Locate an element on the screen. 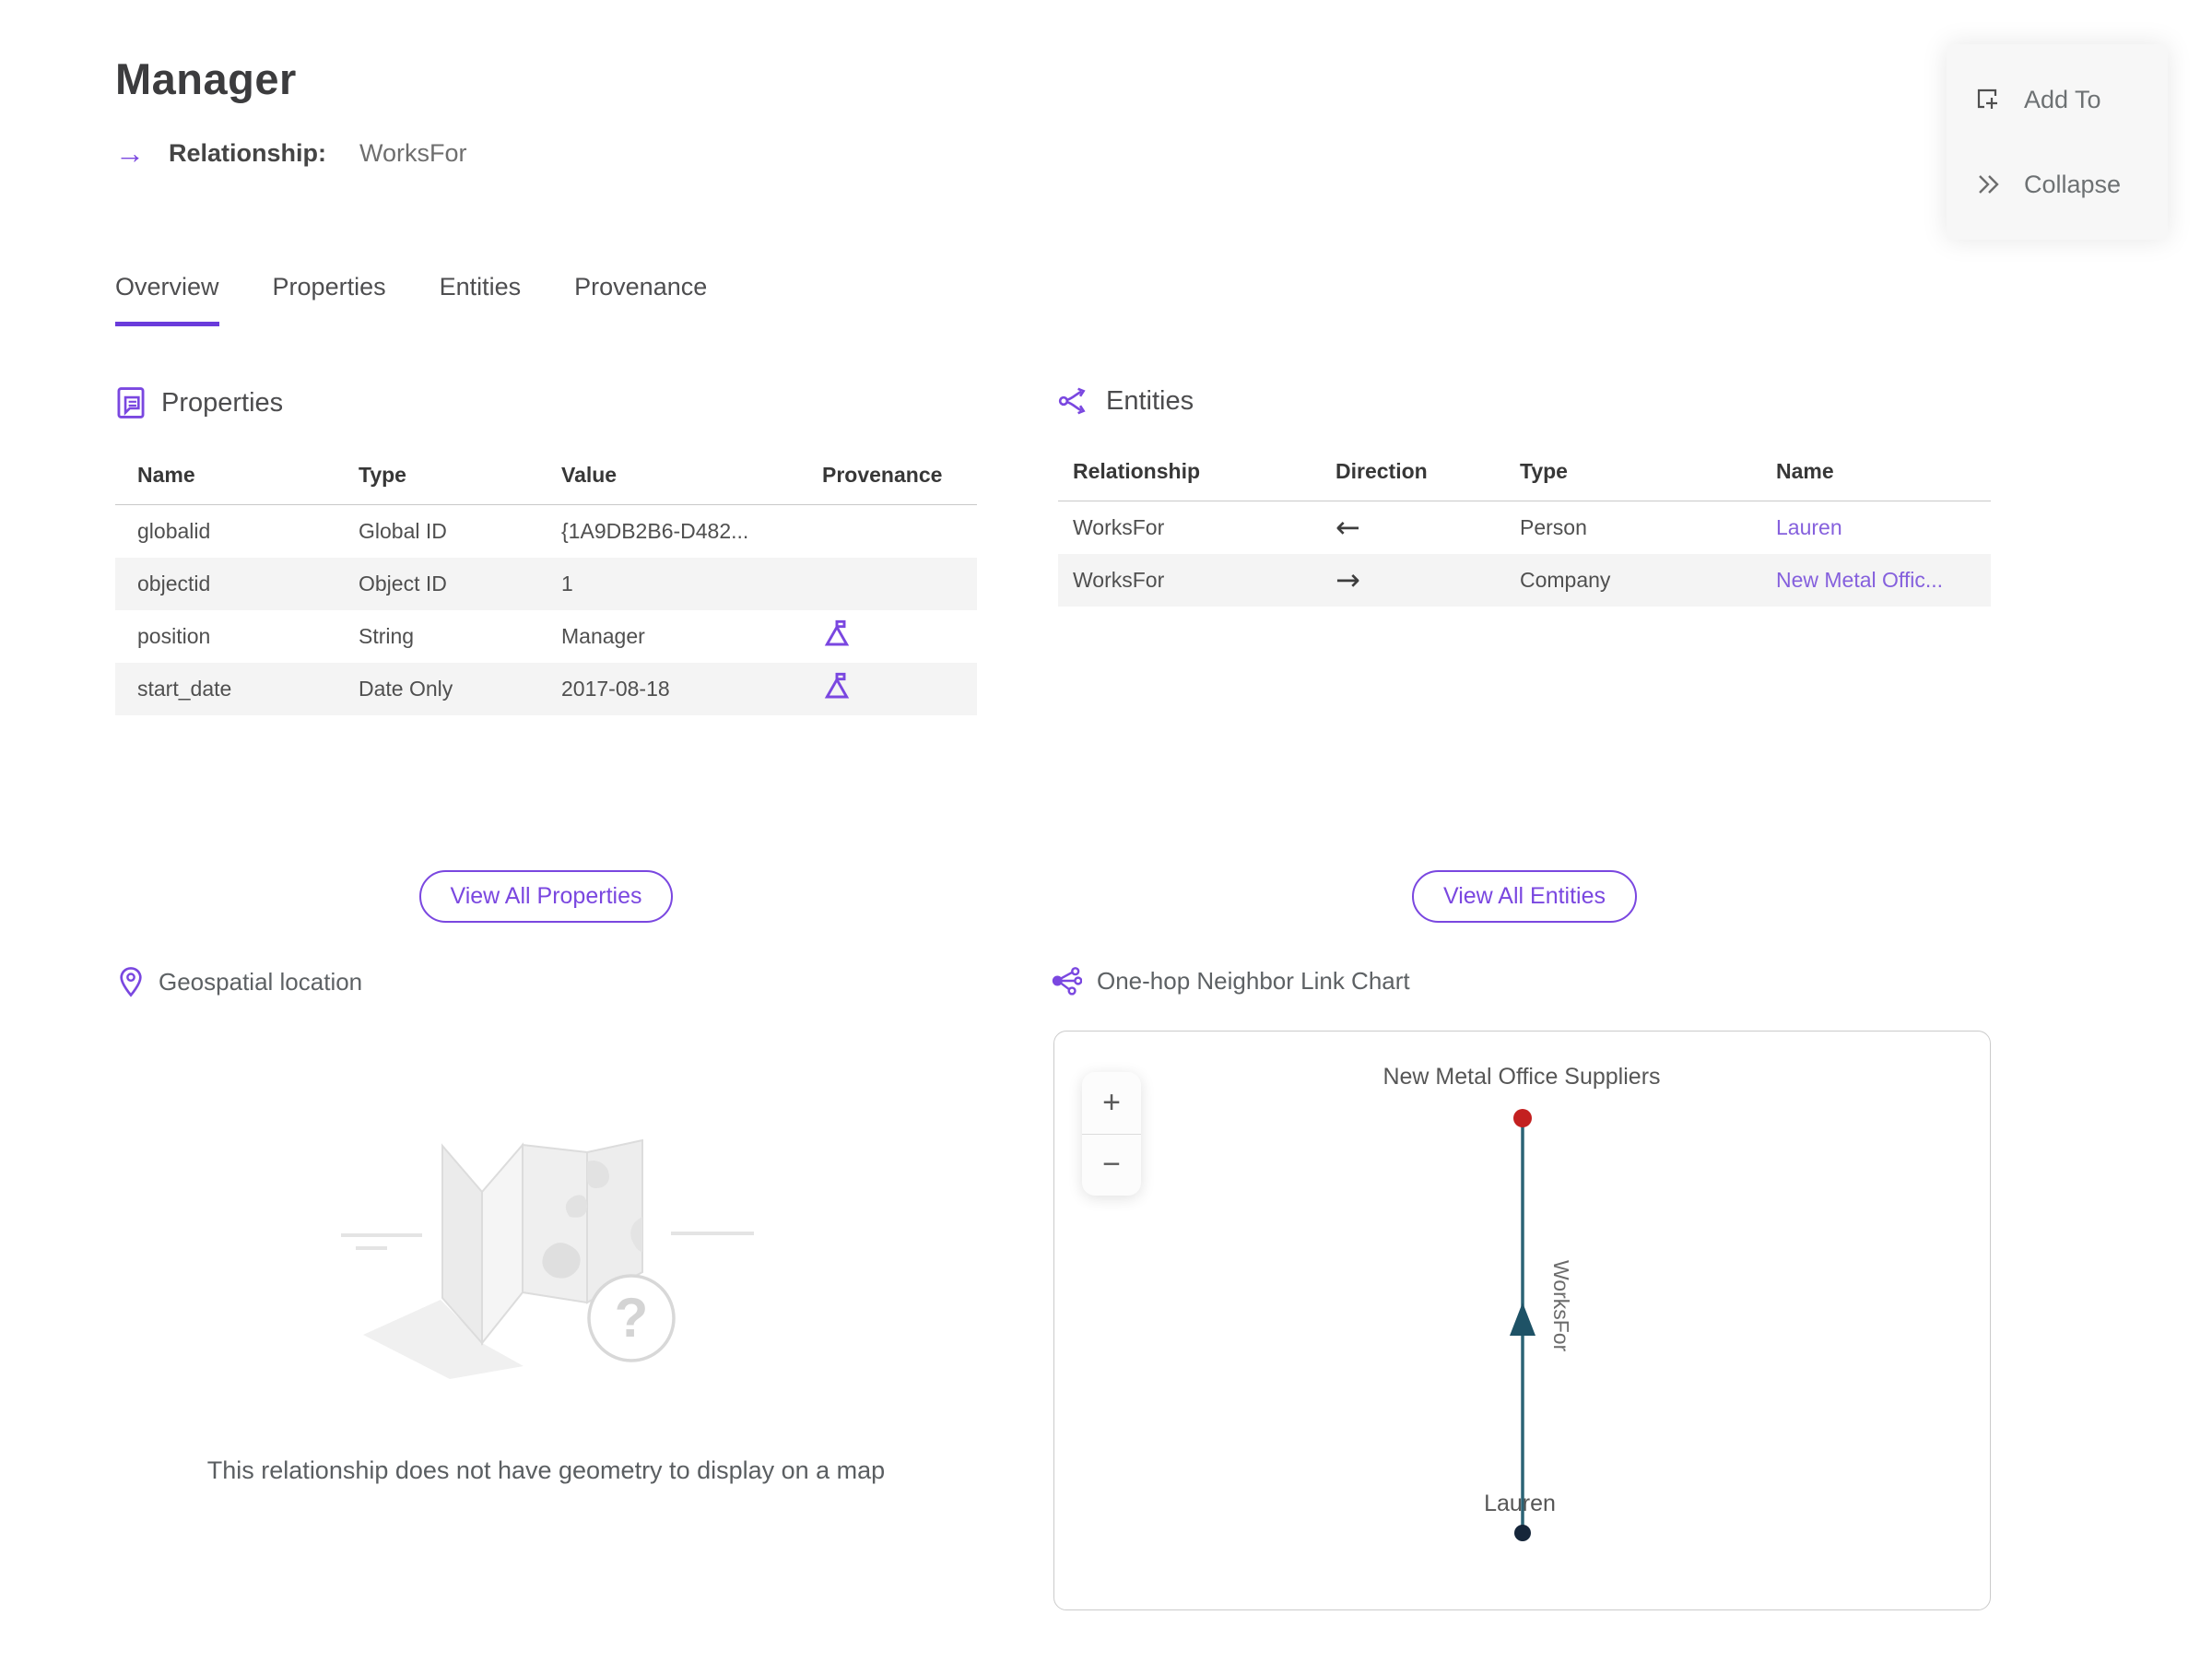 The image size is (2212, 1674). add-to-icon is located at coordinates (1987, 99).